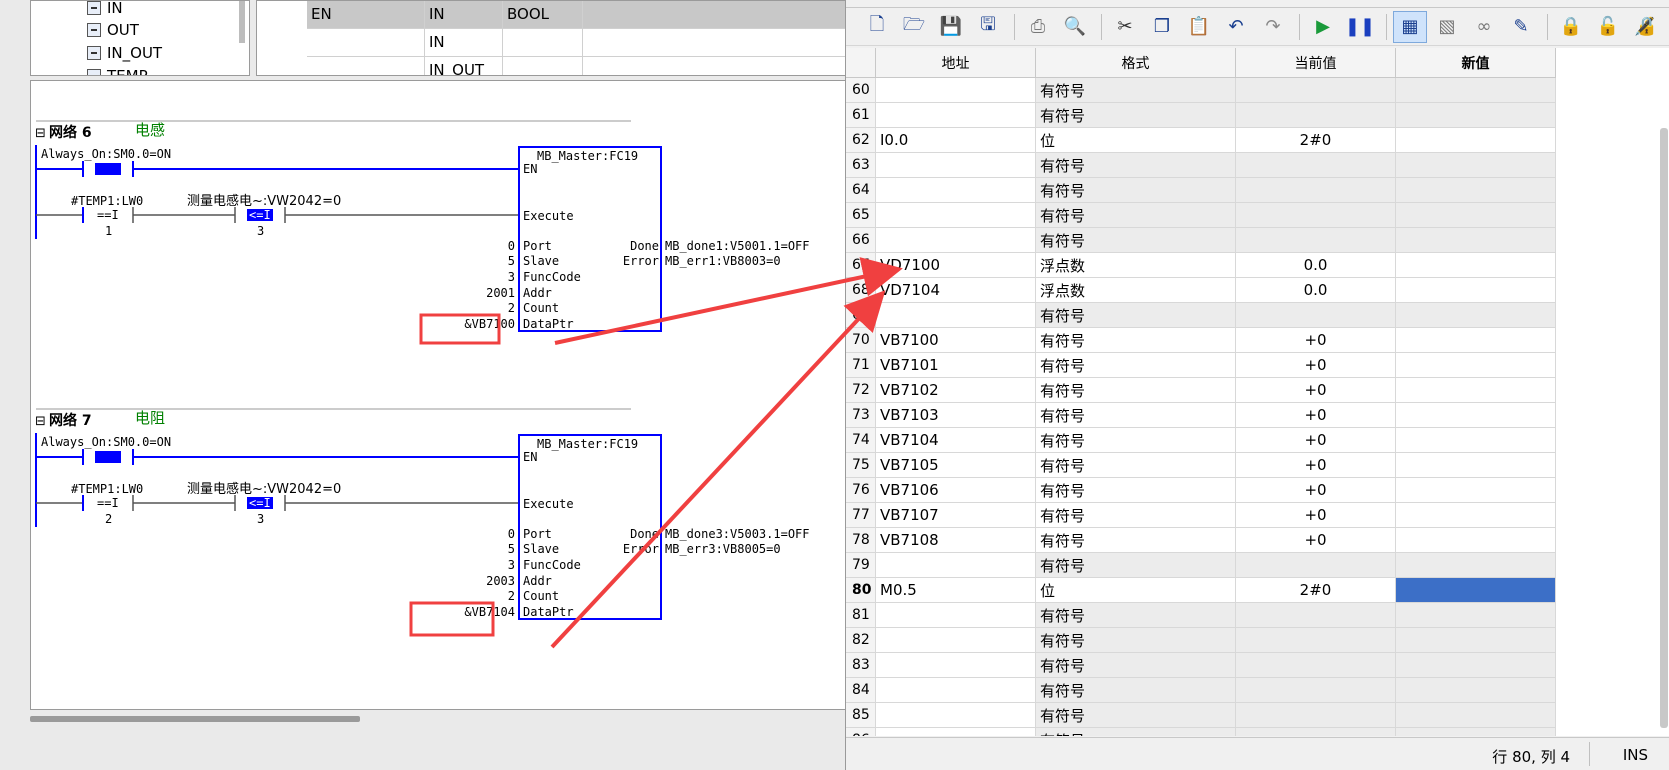 Image resolution: width=1669 pixels, height=770 pixels. I want to click on new-icon: 🗋, so click(877, 27).